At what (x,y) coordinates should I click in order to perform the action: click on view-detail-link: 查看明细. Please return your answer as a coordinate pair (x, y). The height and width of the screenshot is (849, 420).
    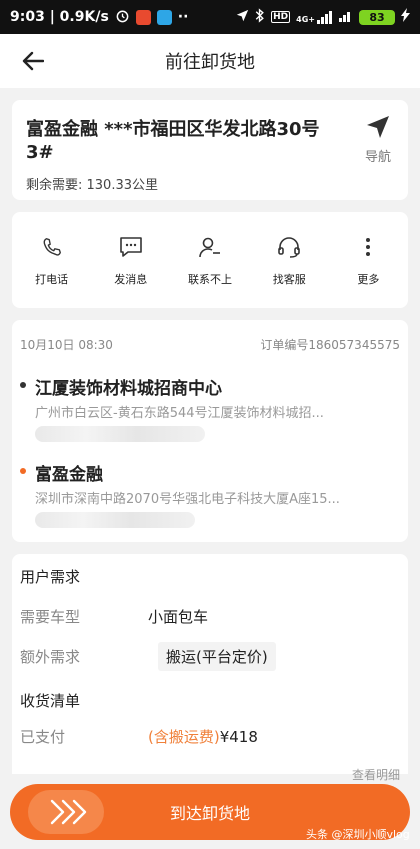
    Looking at the image, I should click on (376, 774).